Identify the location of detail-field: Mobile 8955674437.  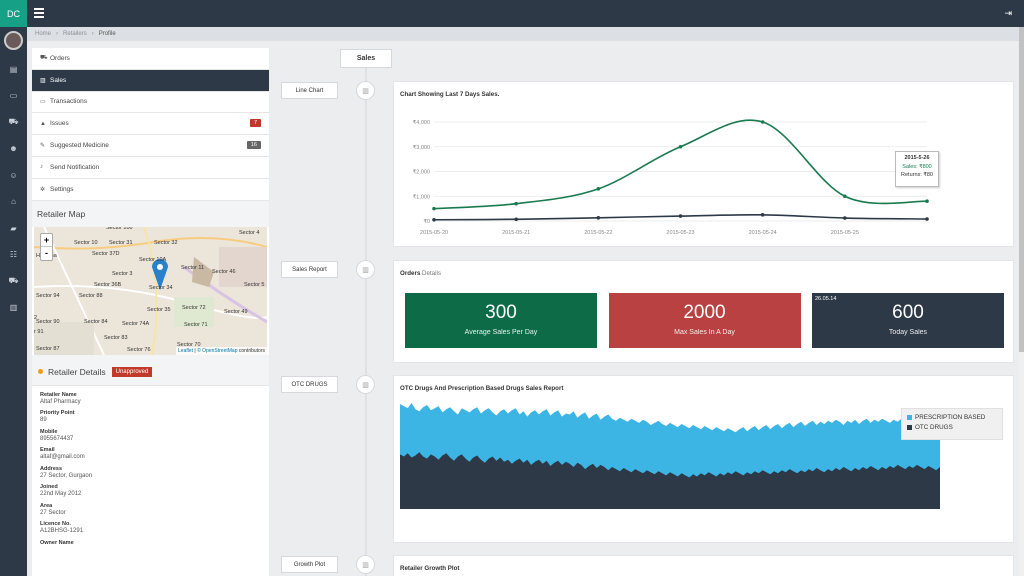
(150, 435).